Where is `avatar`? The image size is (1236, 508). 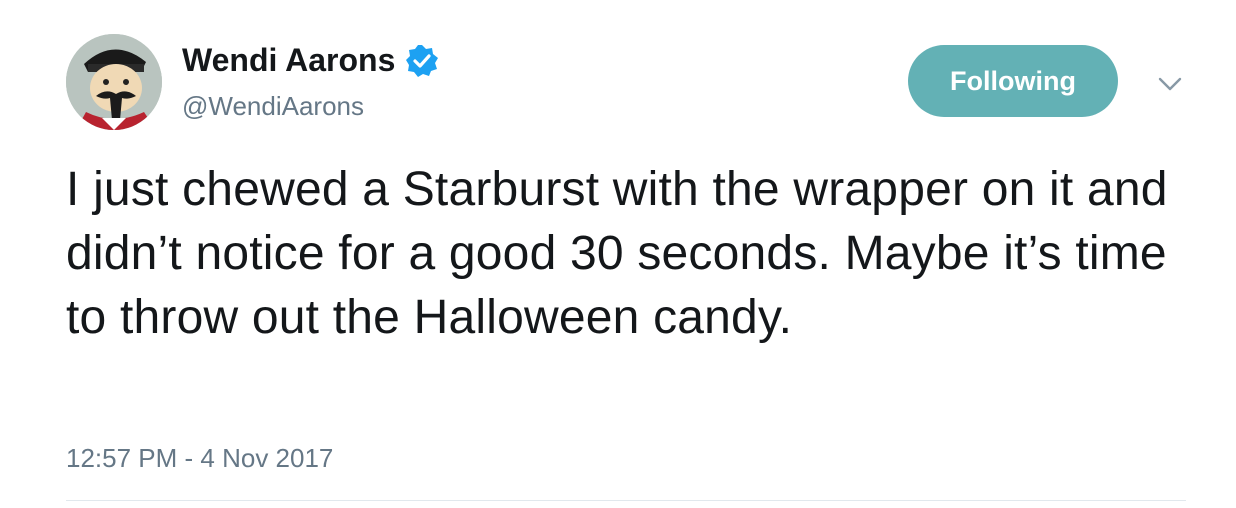 avatar is located at coordinates (114, 82).